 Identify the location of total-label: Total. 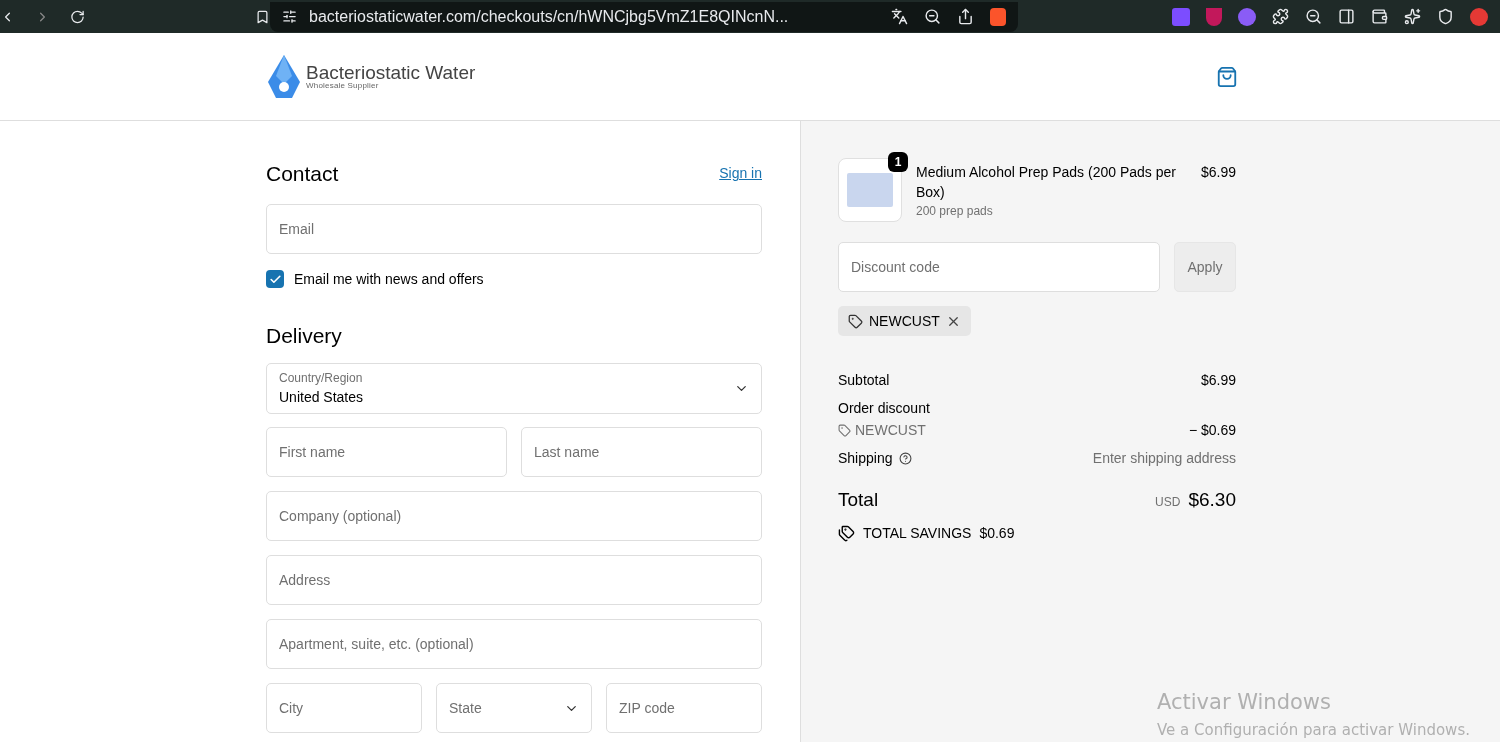
(858, 500).